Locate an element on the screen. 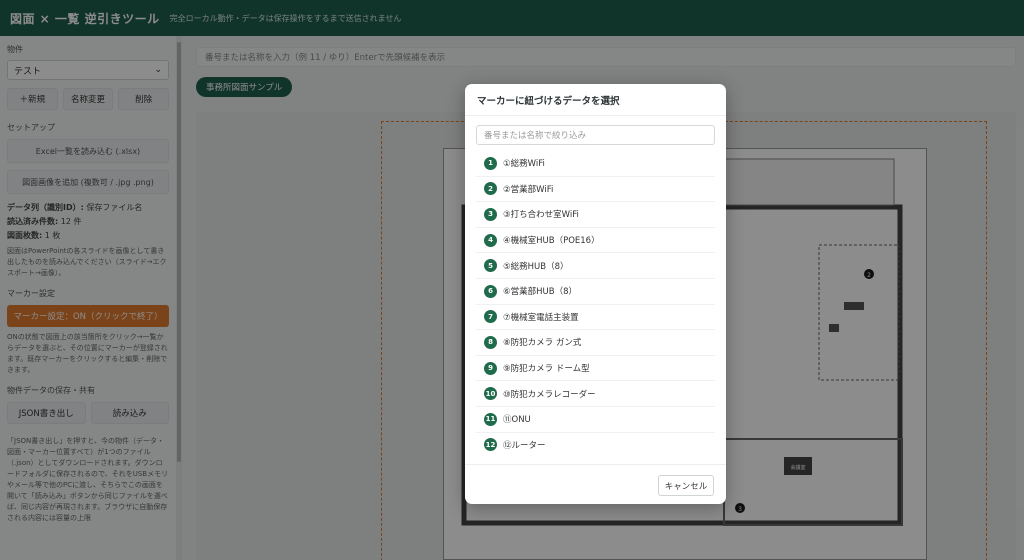  list-item: 3 ③打ち合わせ室WiFi is located at coordinates (595, 215).